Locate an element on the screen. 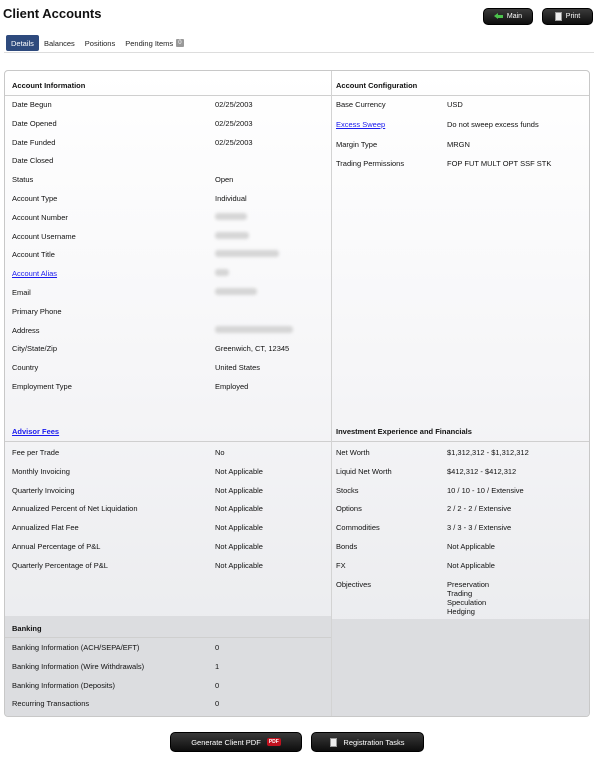  row-label: City/State/Zip is located at coordinates (35, 349).